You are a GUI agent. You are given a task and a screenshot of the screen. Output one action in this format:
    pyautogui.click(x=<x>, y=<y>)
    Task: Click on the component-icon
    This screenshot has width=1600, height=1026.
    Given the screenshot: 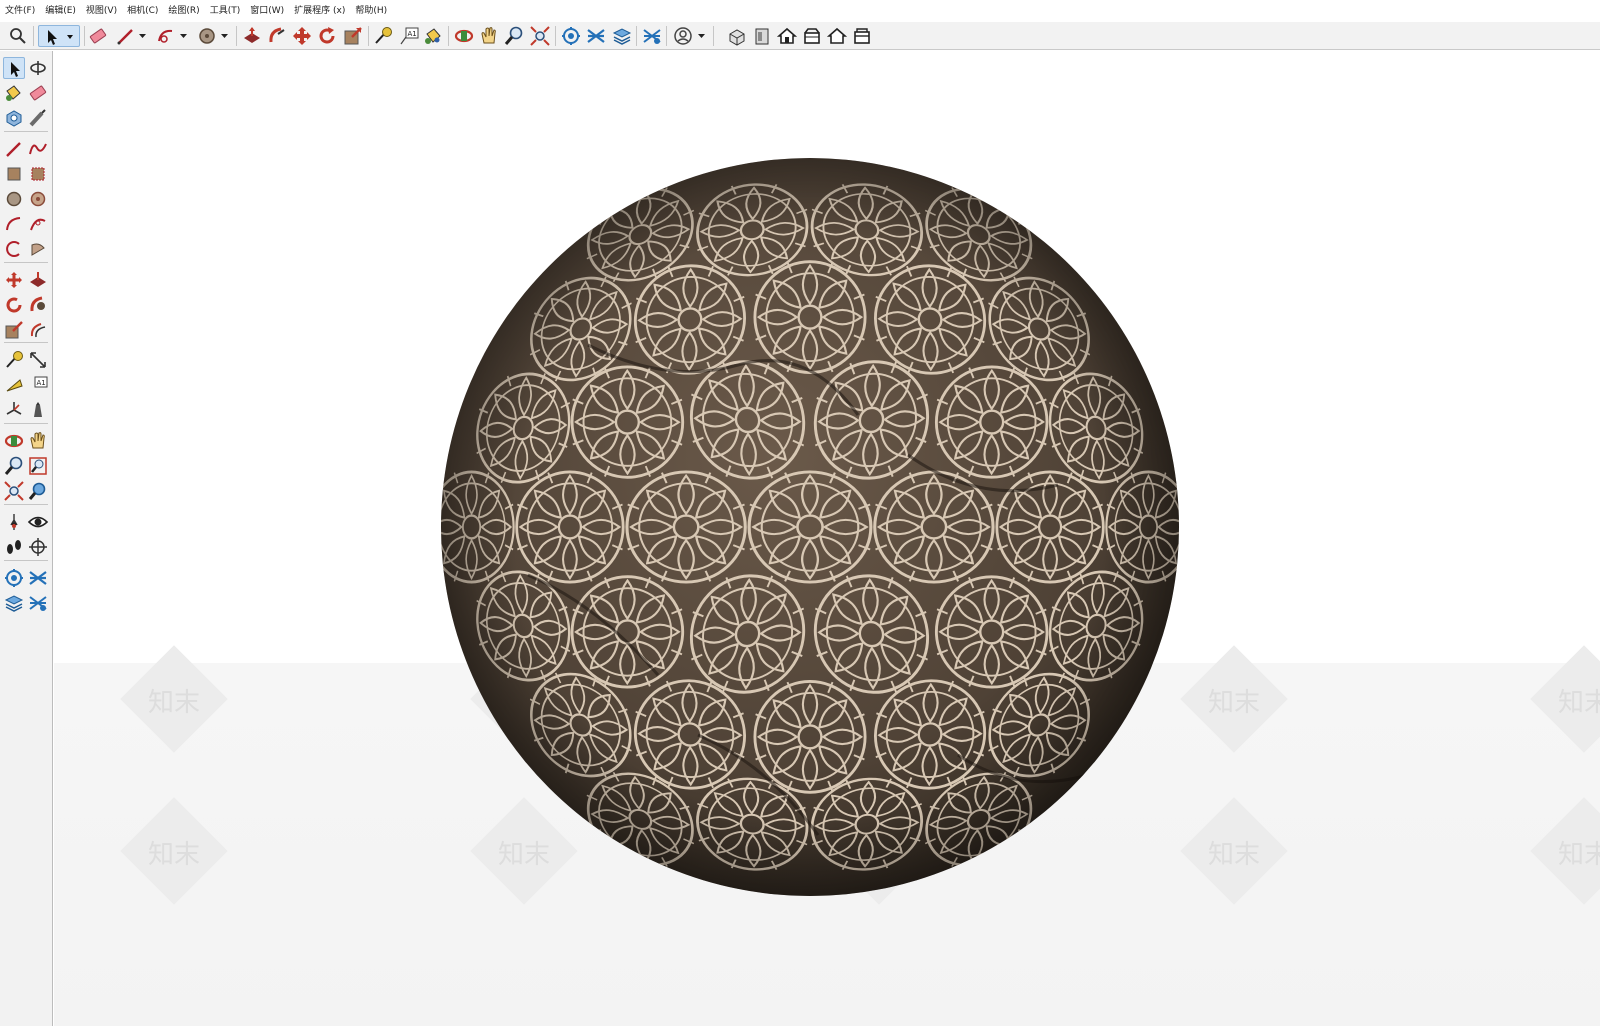 What is the action you would take?
    pyautogui.click(x=14, y=118)
    